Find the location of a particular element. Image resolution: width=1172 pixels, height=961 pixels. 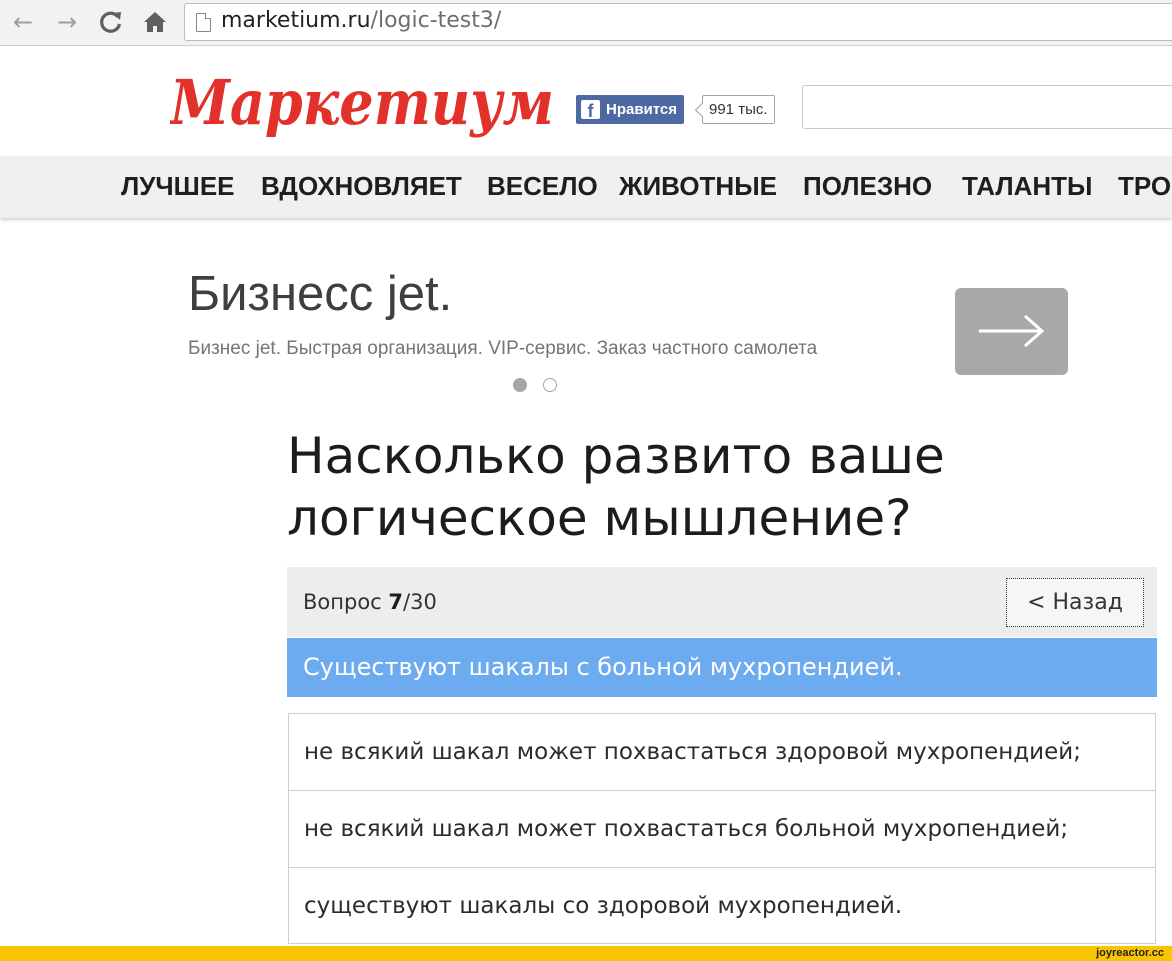

carousel-dot is located at coordinates (550, 385).